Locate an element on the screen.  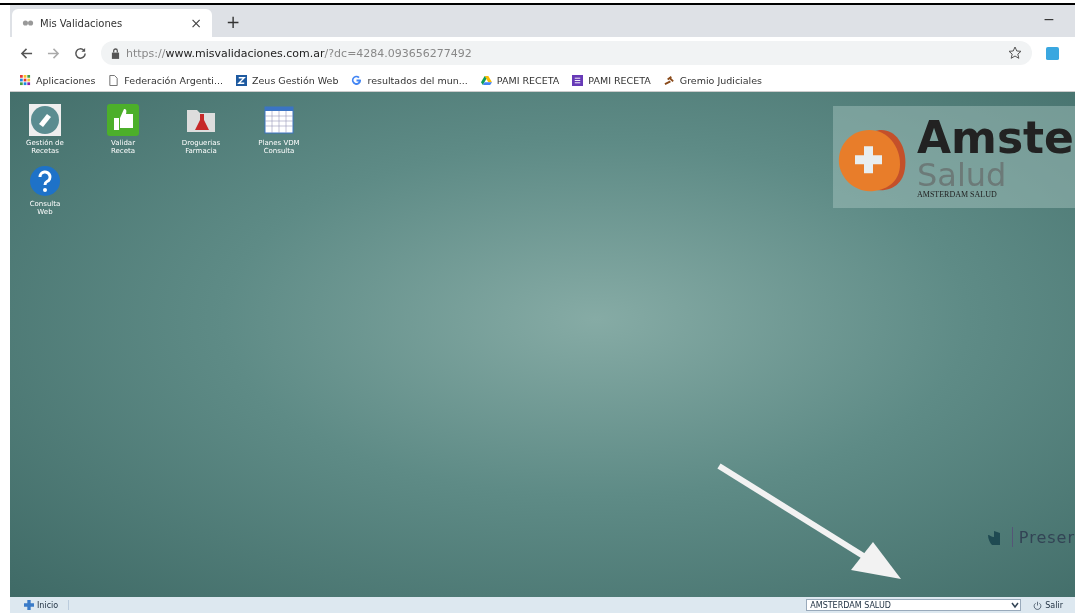
logo-title: Amste is located at coordinates (995, 137).